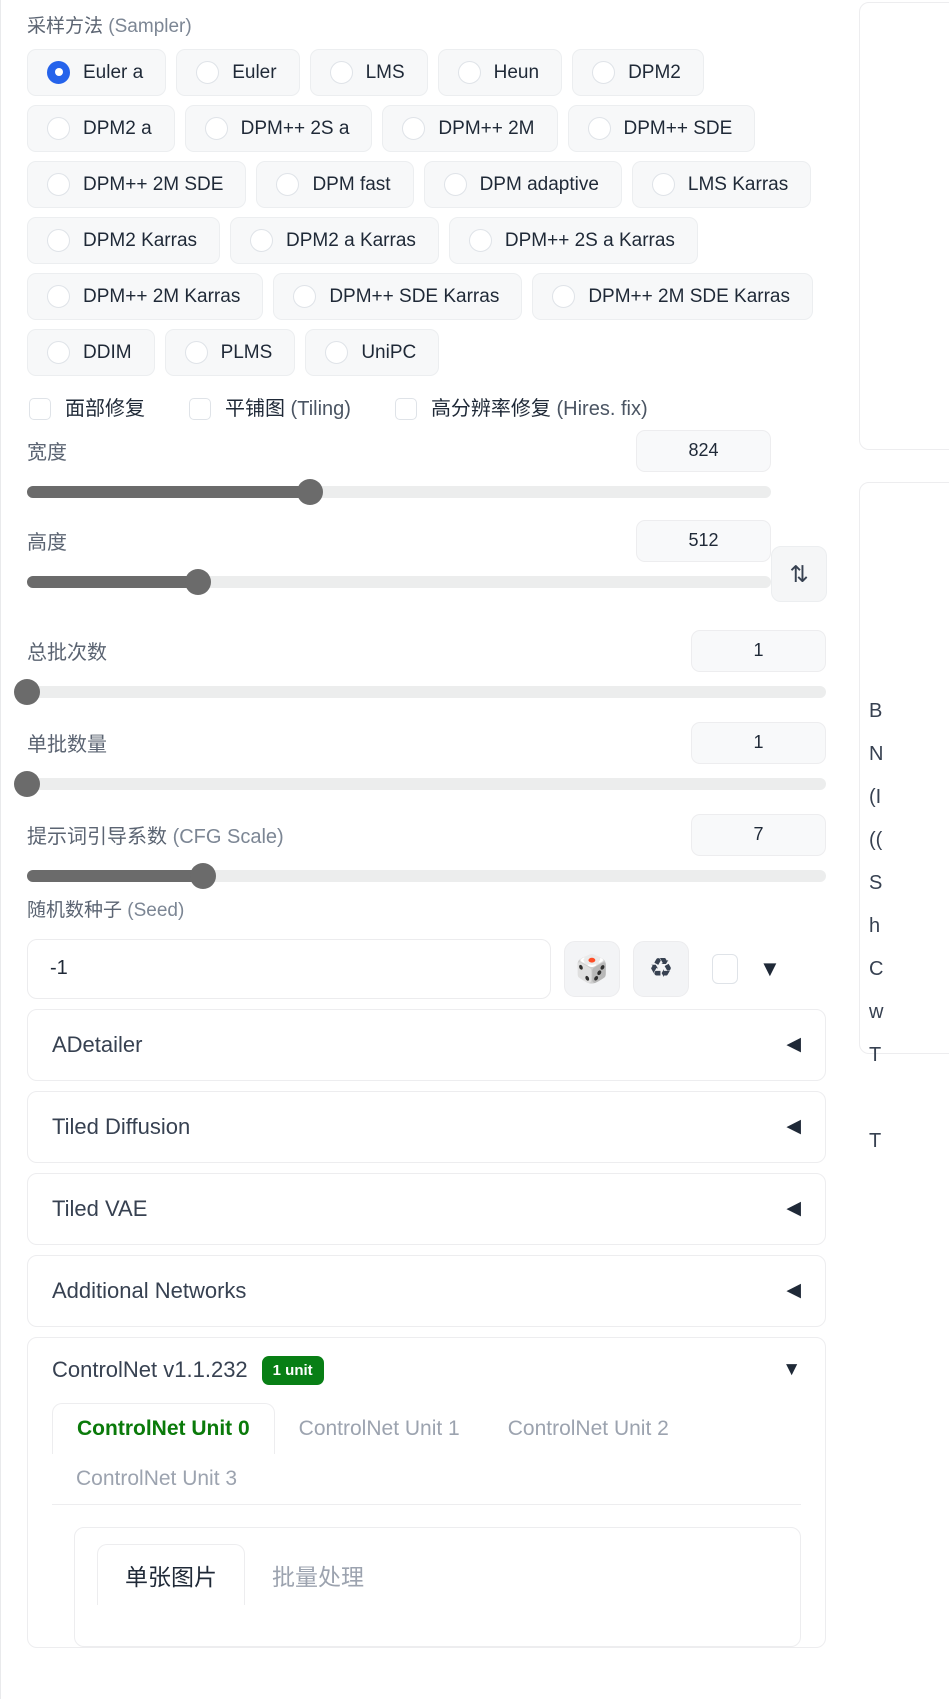 The width and height of the screenshot is (949, 1699). Describe the element at coordinates (426, 1044) in the screenshot. I see `accordion-adetailer: ADetailer ◀` at that location.